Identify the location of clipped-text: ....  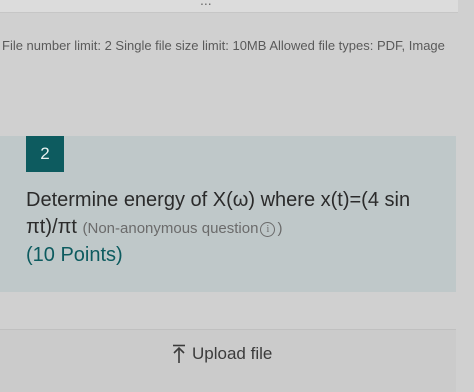
(206, 4).